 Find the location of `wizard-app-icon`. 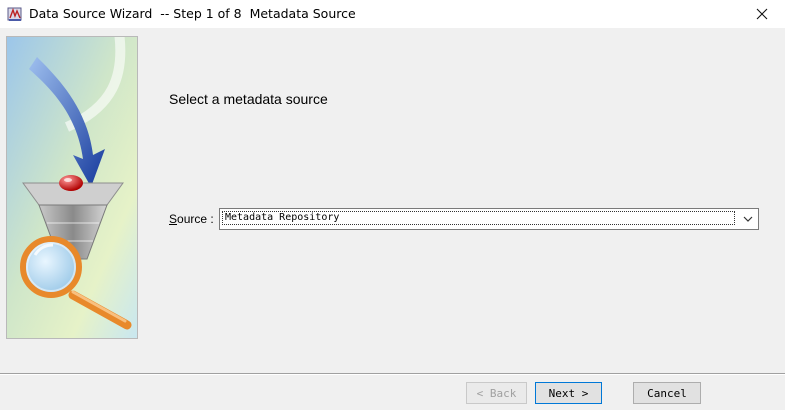

wizard-app-icon is located at coordinates (15, 14).